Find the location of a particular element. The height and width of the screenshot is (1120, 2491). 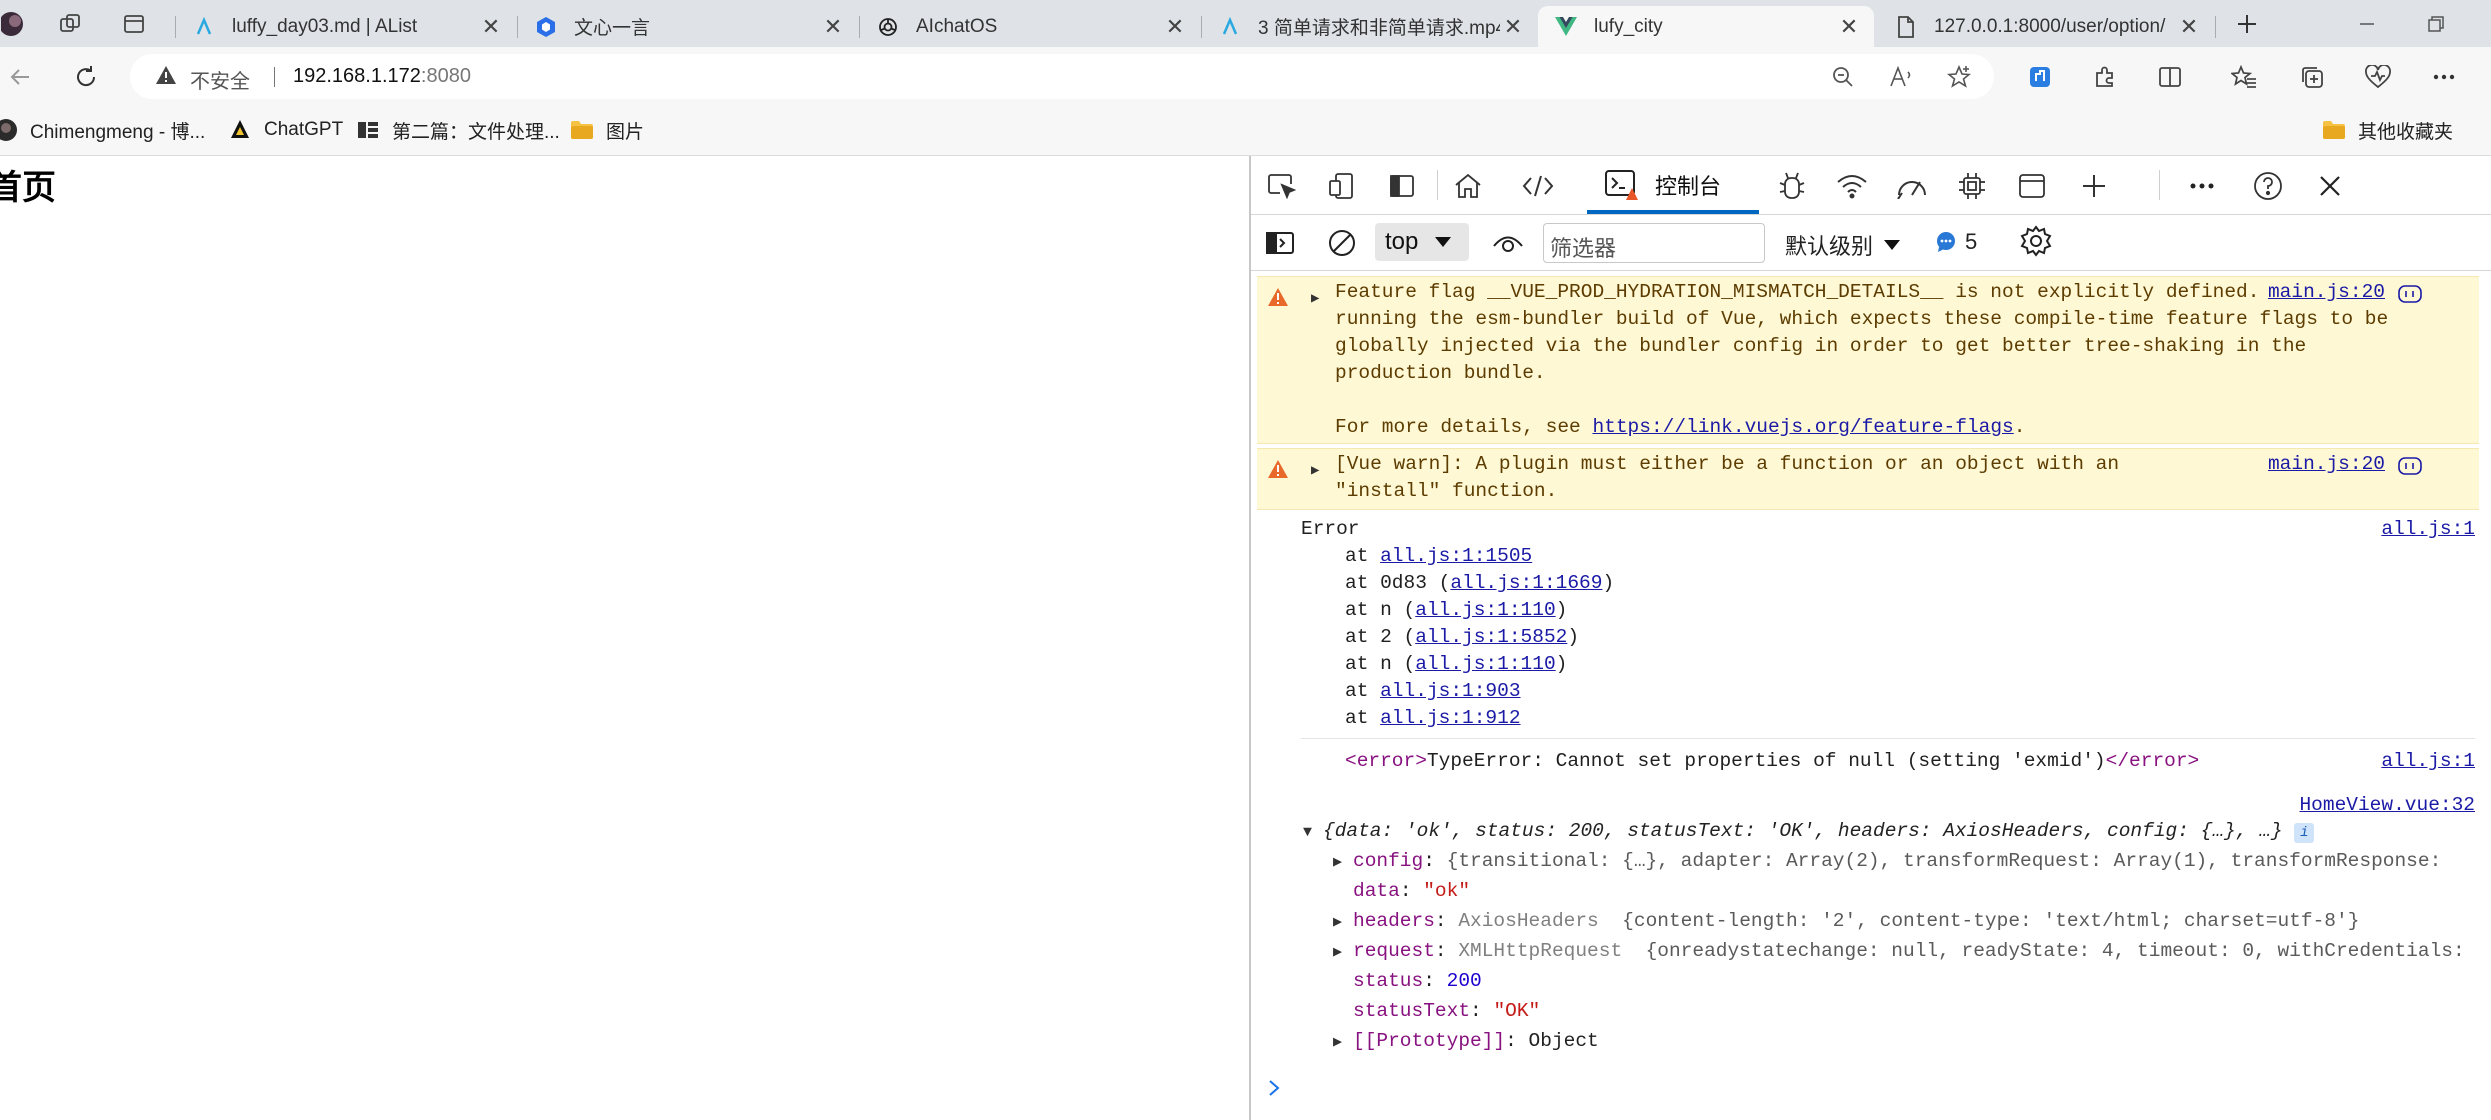

prop-value: "OK" is located at coordinates (1517, 1011).